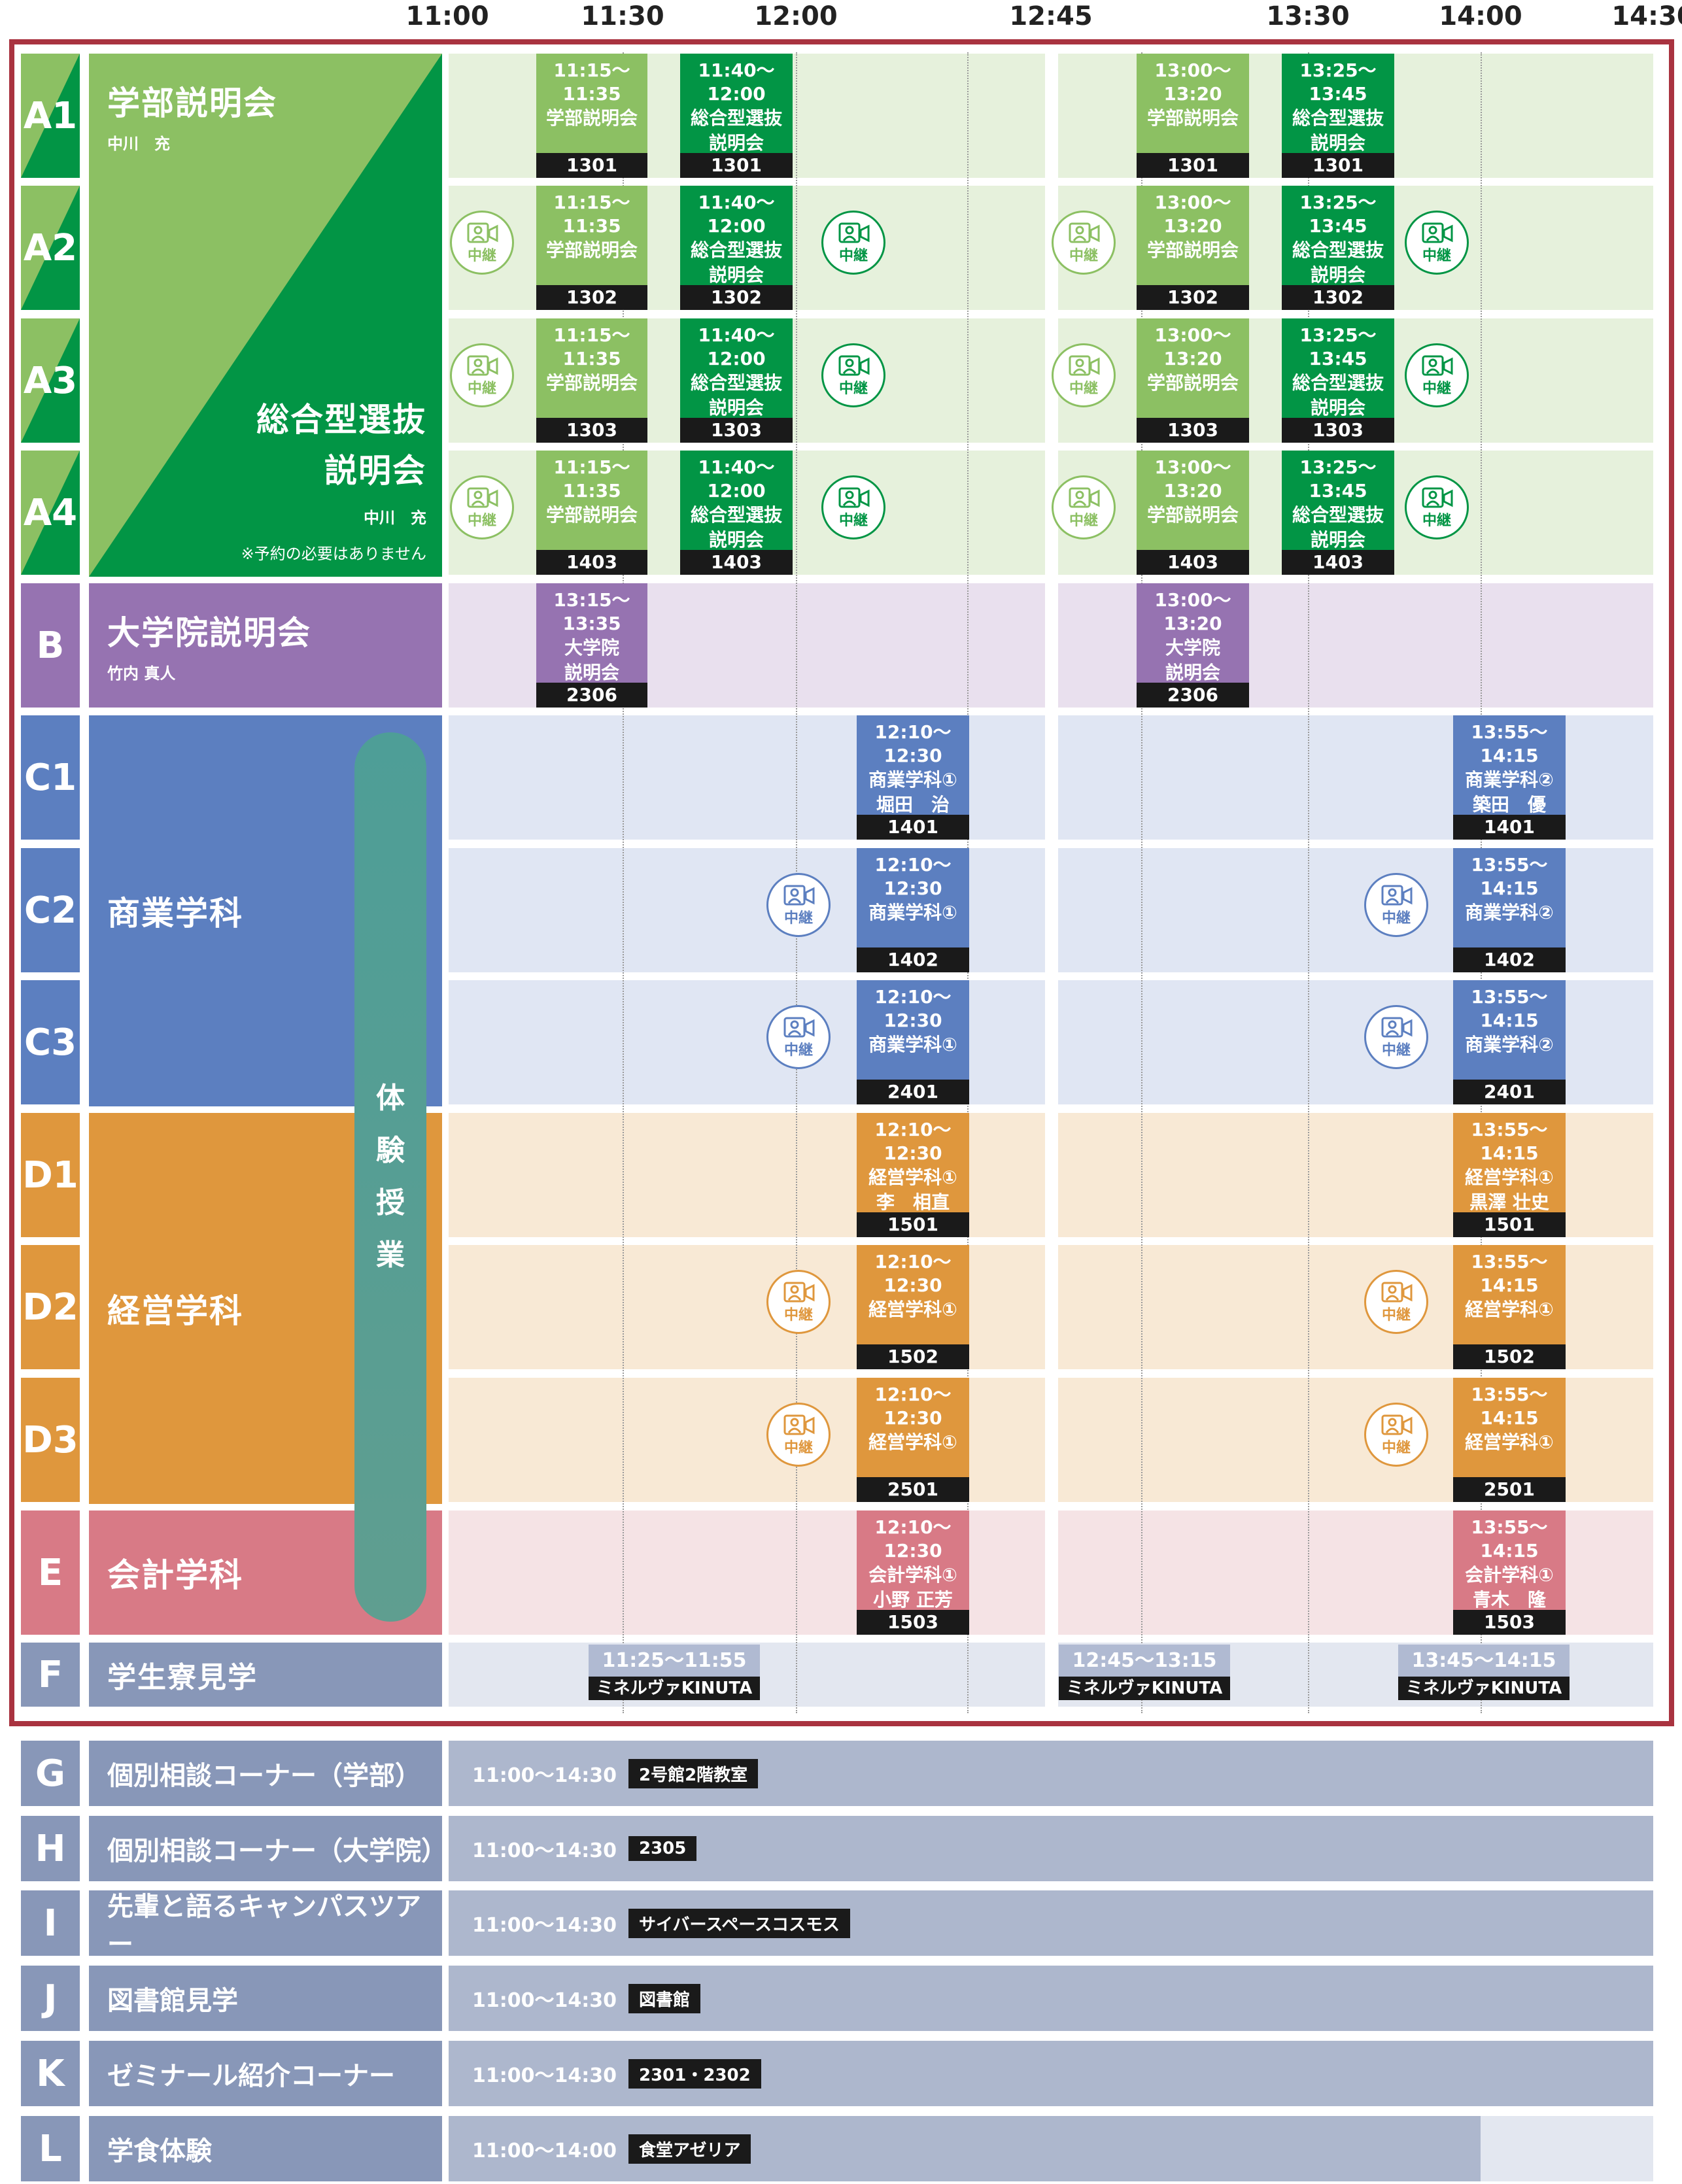  What do you see at coordinates (277, 1851) in the screenshot?
I see `category-title: 個別相談コーナー（大学院）` at bounding box center [277, 1851].